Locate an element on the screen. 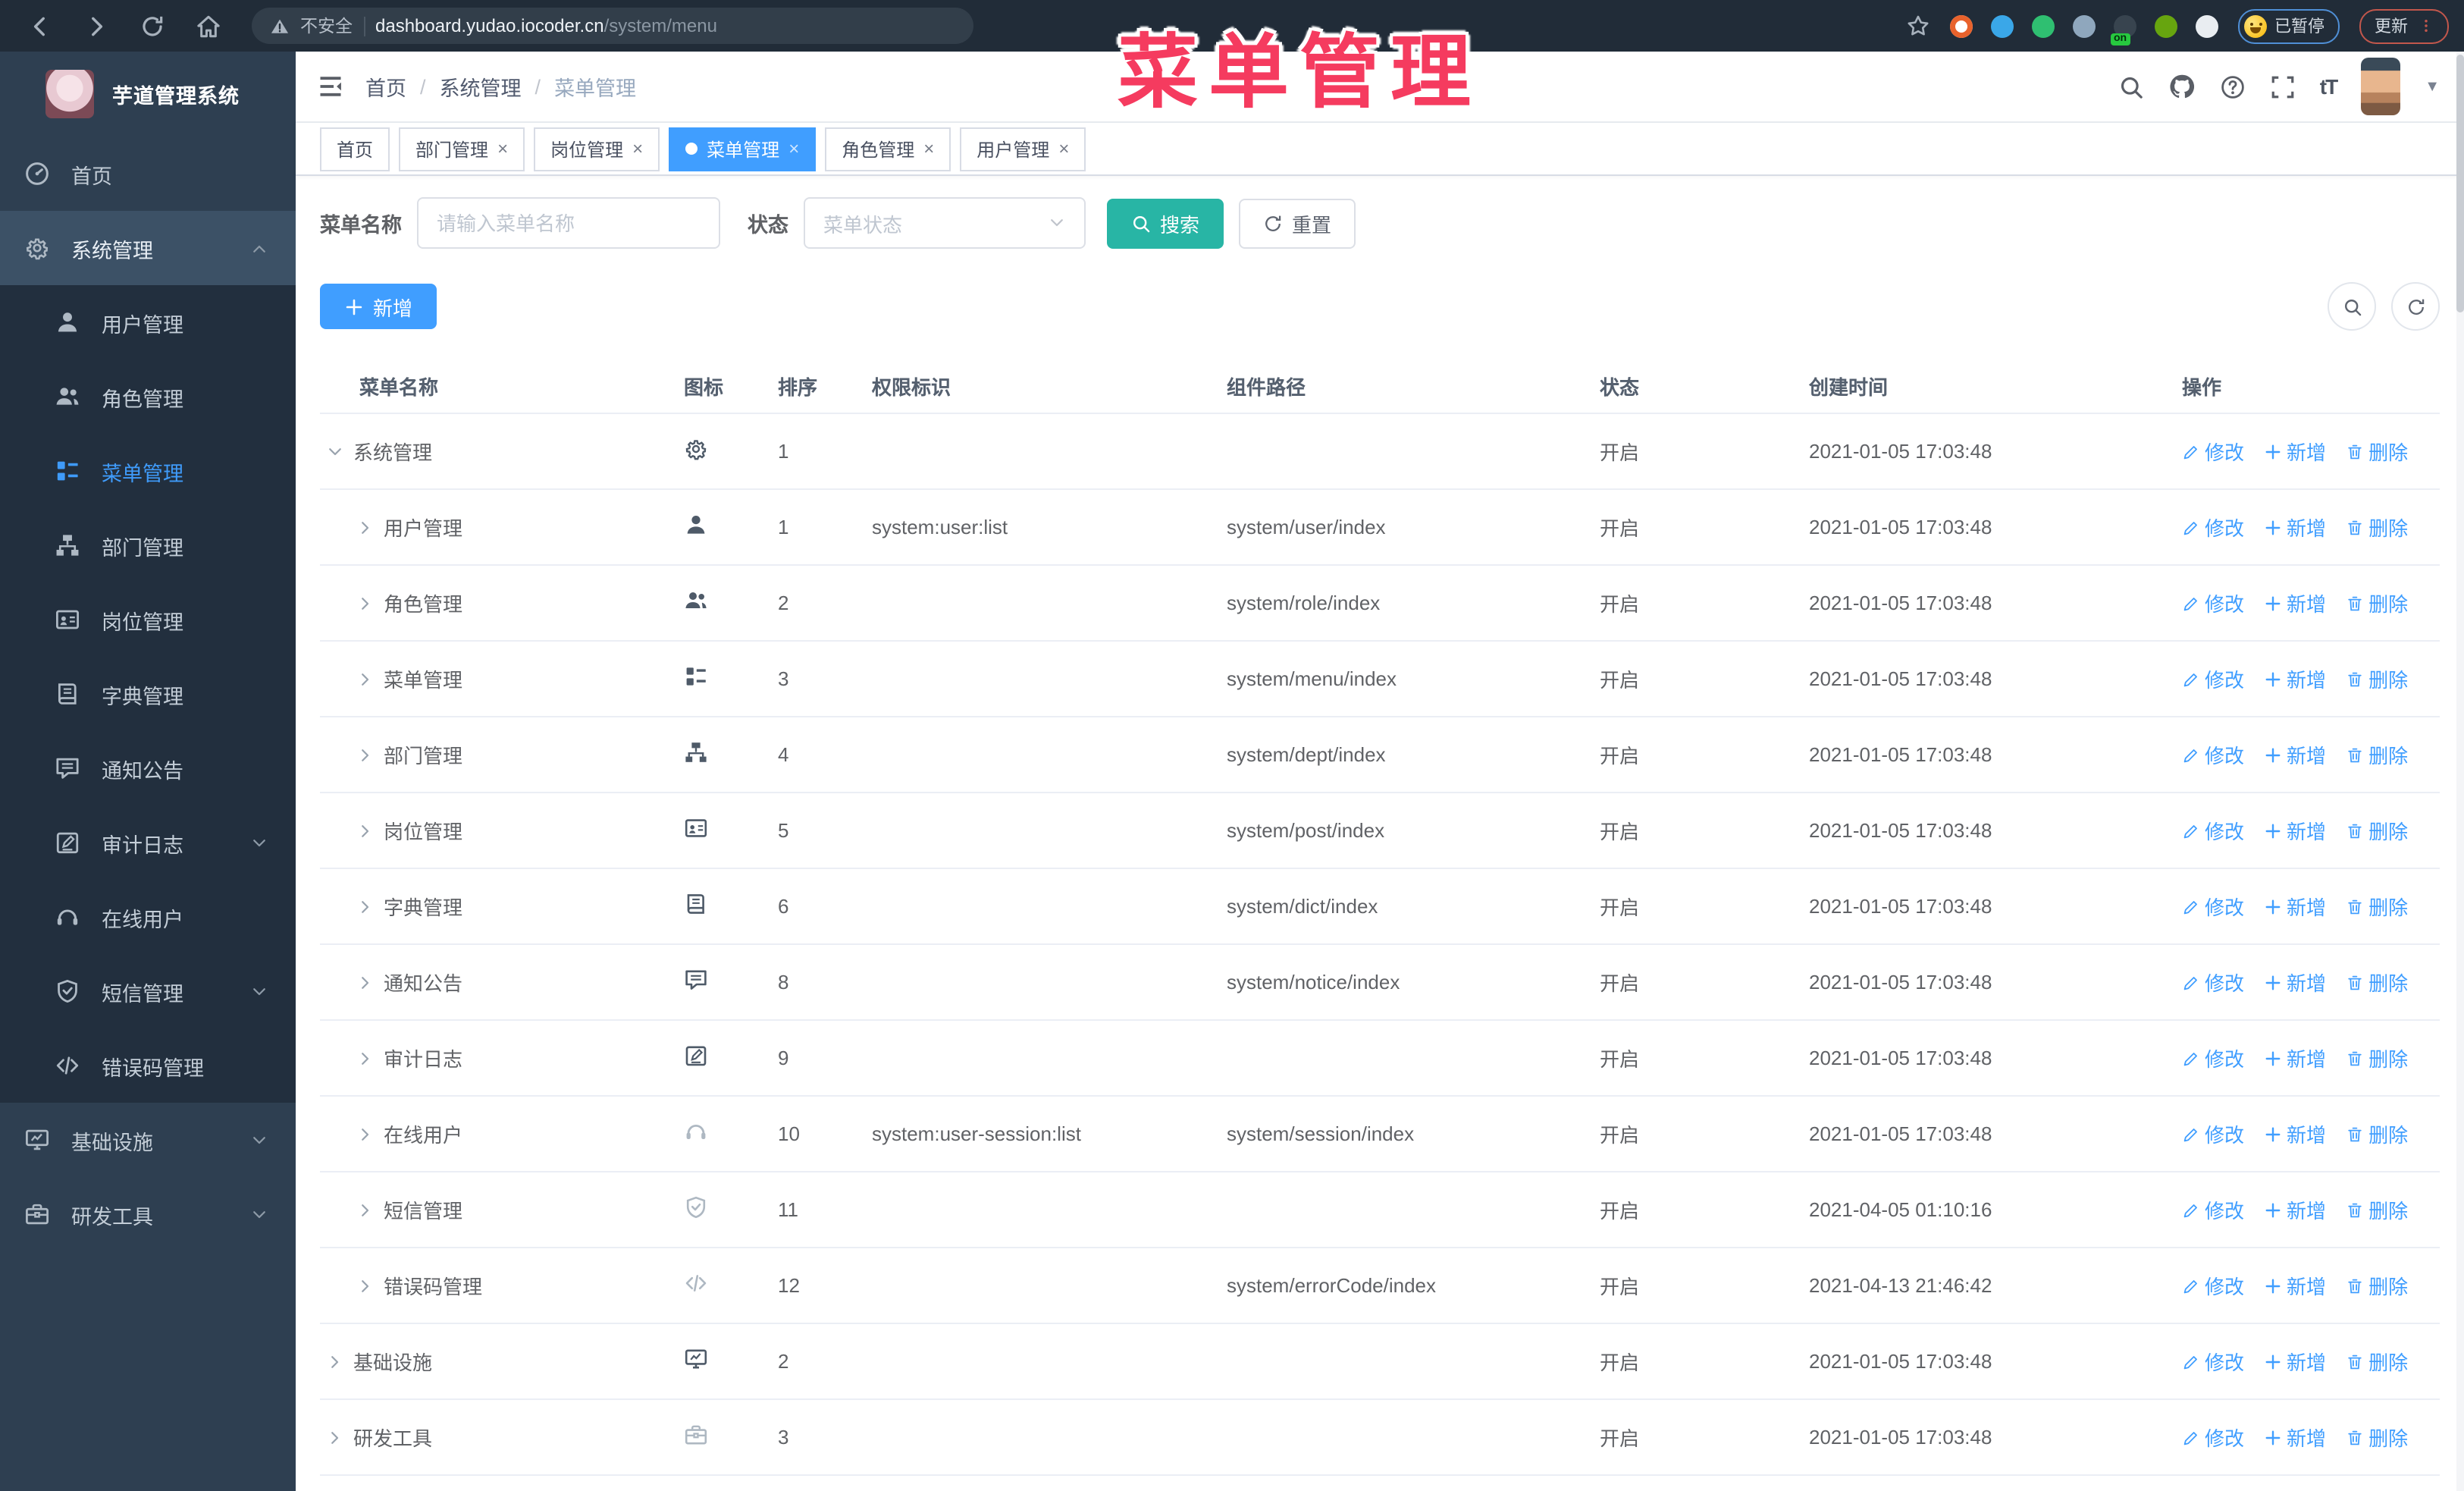  ext-green-check-icon is located at coordinates (2043, 25).